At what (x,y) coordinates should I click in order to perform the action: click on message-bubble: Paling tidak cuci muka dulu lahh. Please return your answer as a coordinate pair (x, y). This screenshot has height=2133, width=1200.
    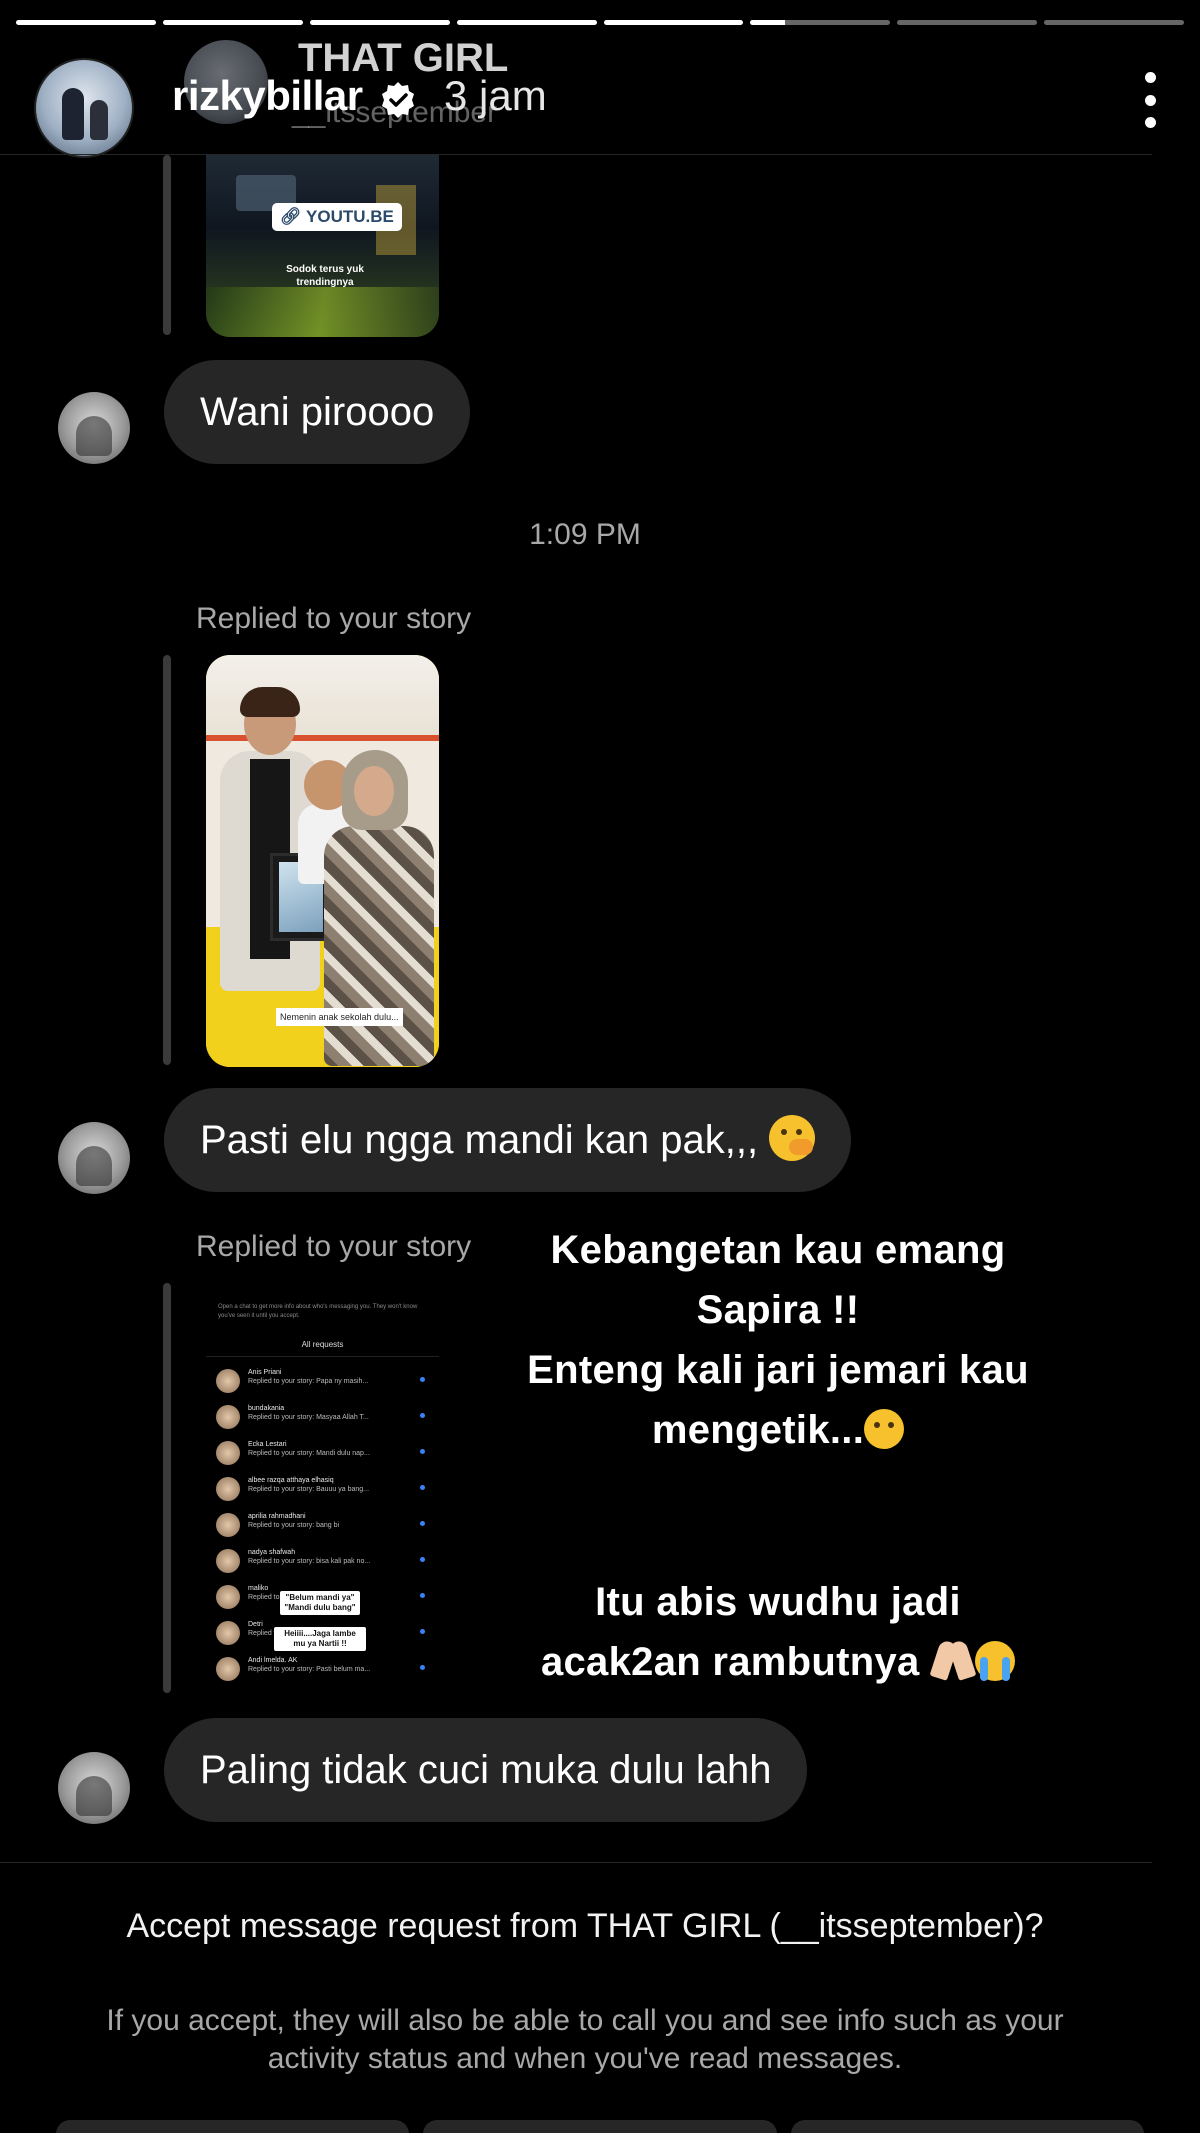
    Looking at the image, I should click on (486, 1770).